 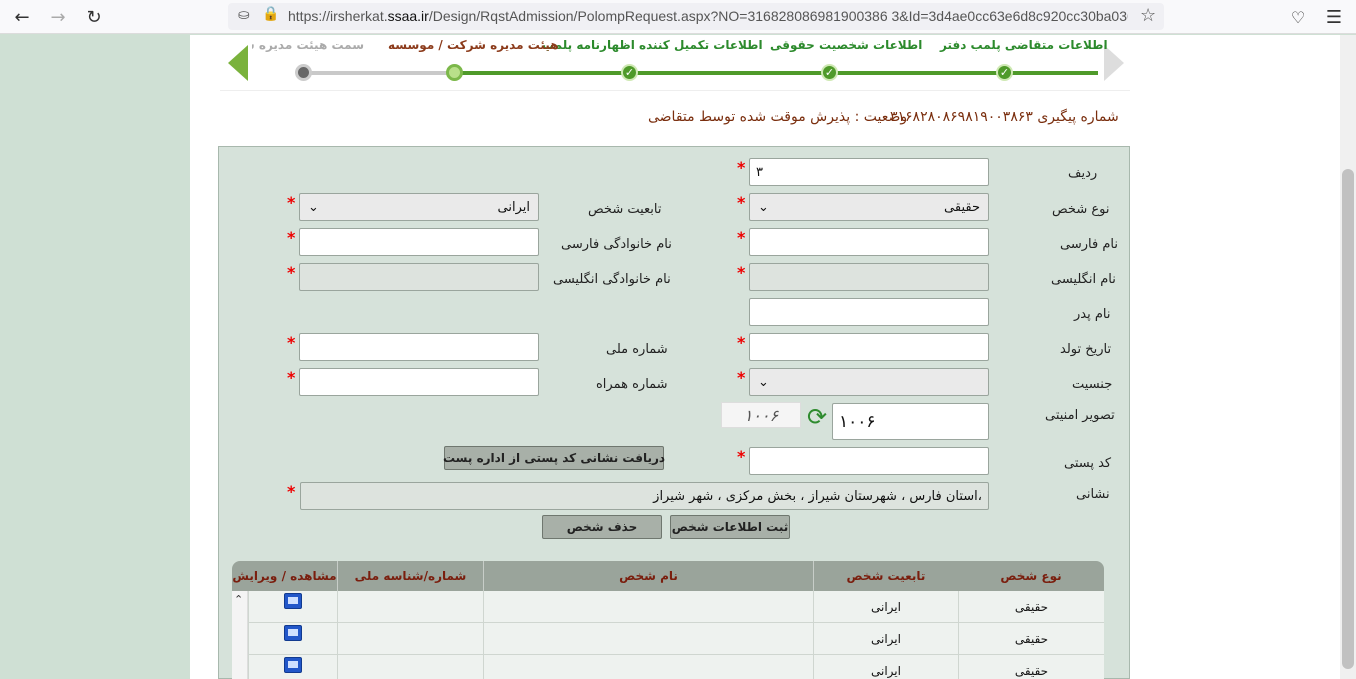 I want to click on postal-code-input, so click(x=869, y=461).